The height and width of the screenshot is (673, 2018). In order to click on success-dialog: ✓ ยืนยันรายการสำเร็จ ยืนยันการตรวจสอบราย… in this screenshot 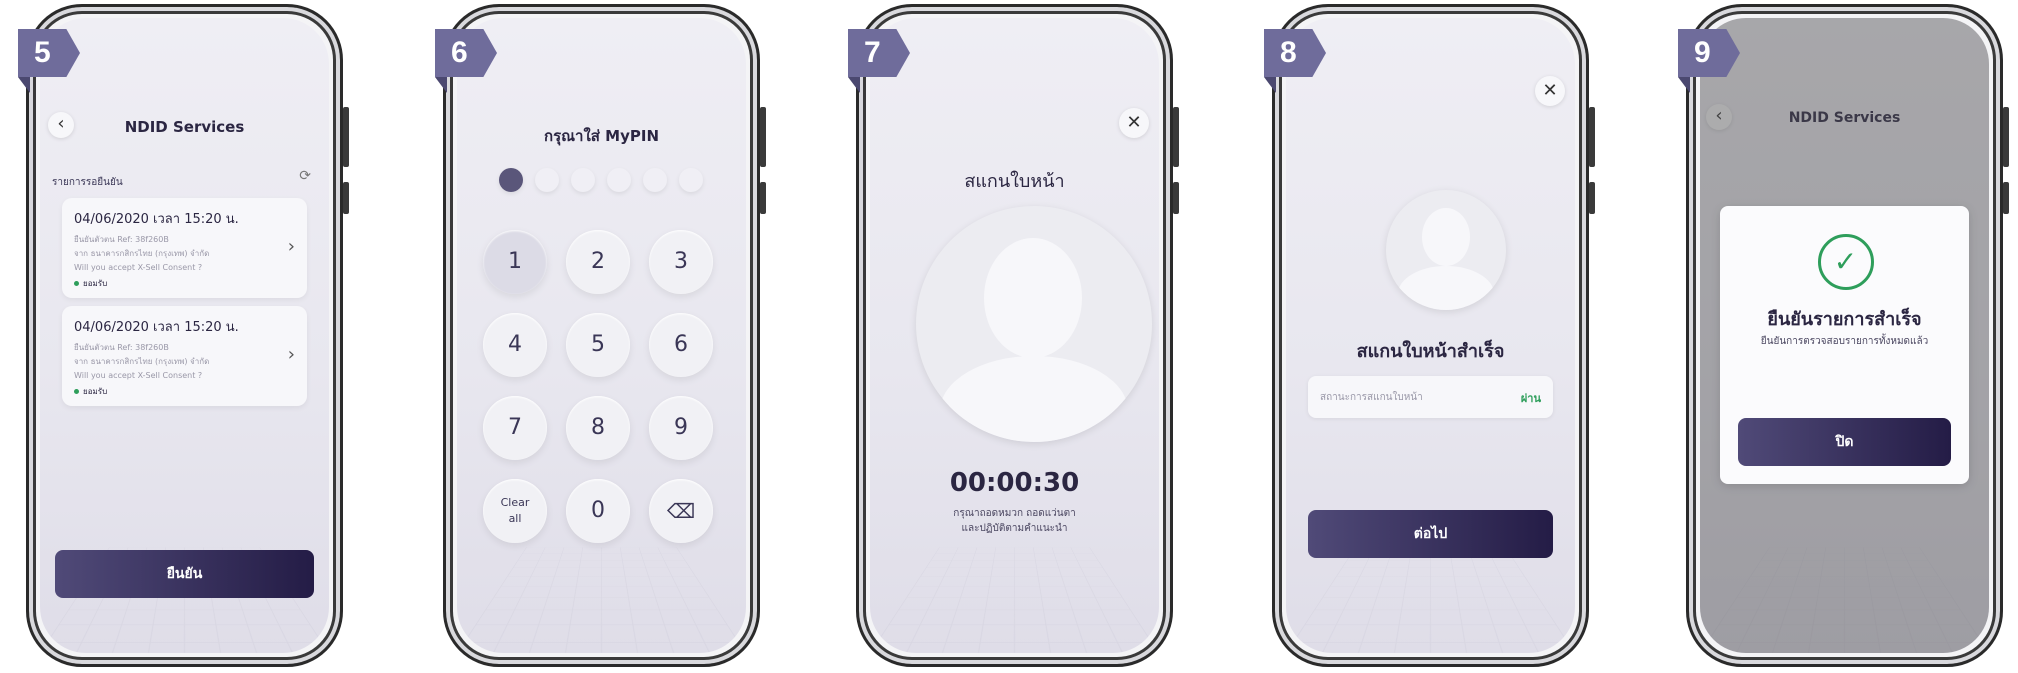, I will do `click(1844, 345)`.